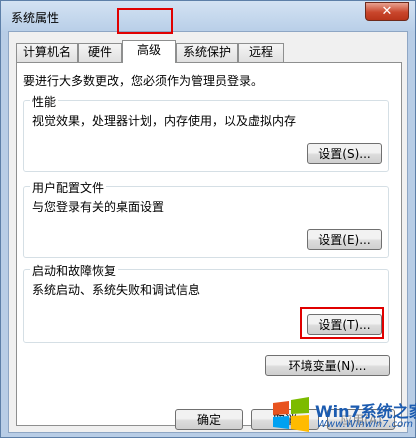  I want to click on window-title: 系统属性, so click(35, 18).